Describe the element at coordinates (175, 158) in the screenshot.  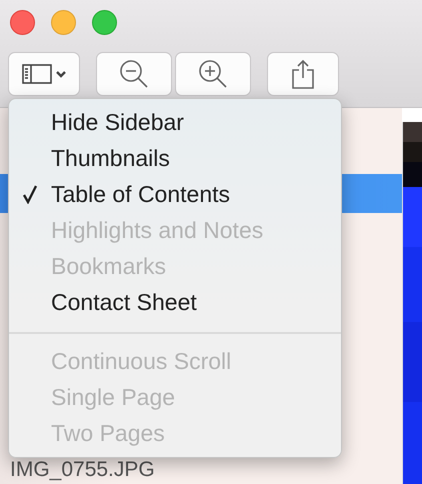
I see `menu-item: Thumbnails` at that location.